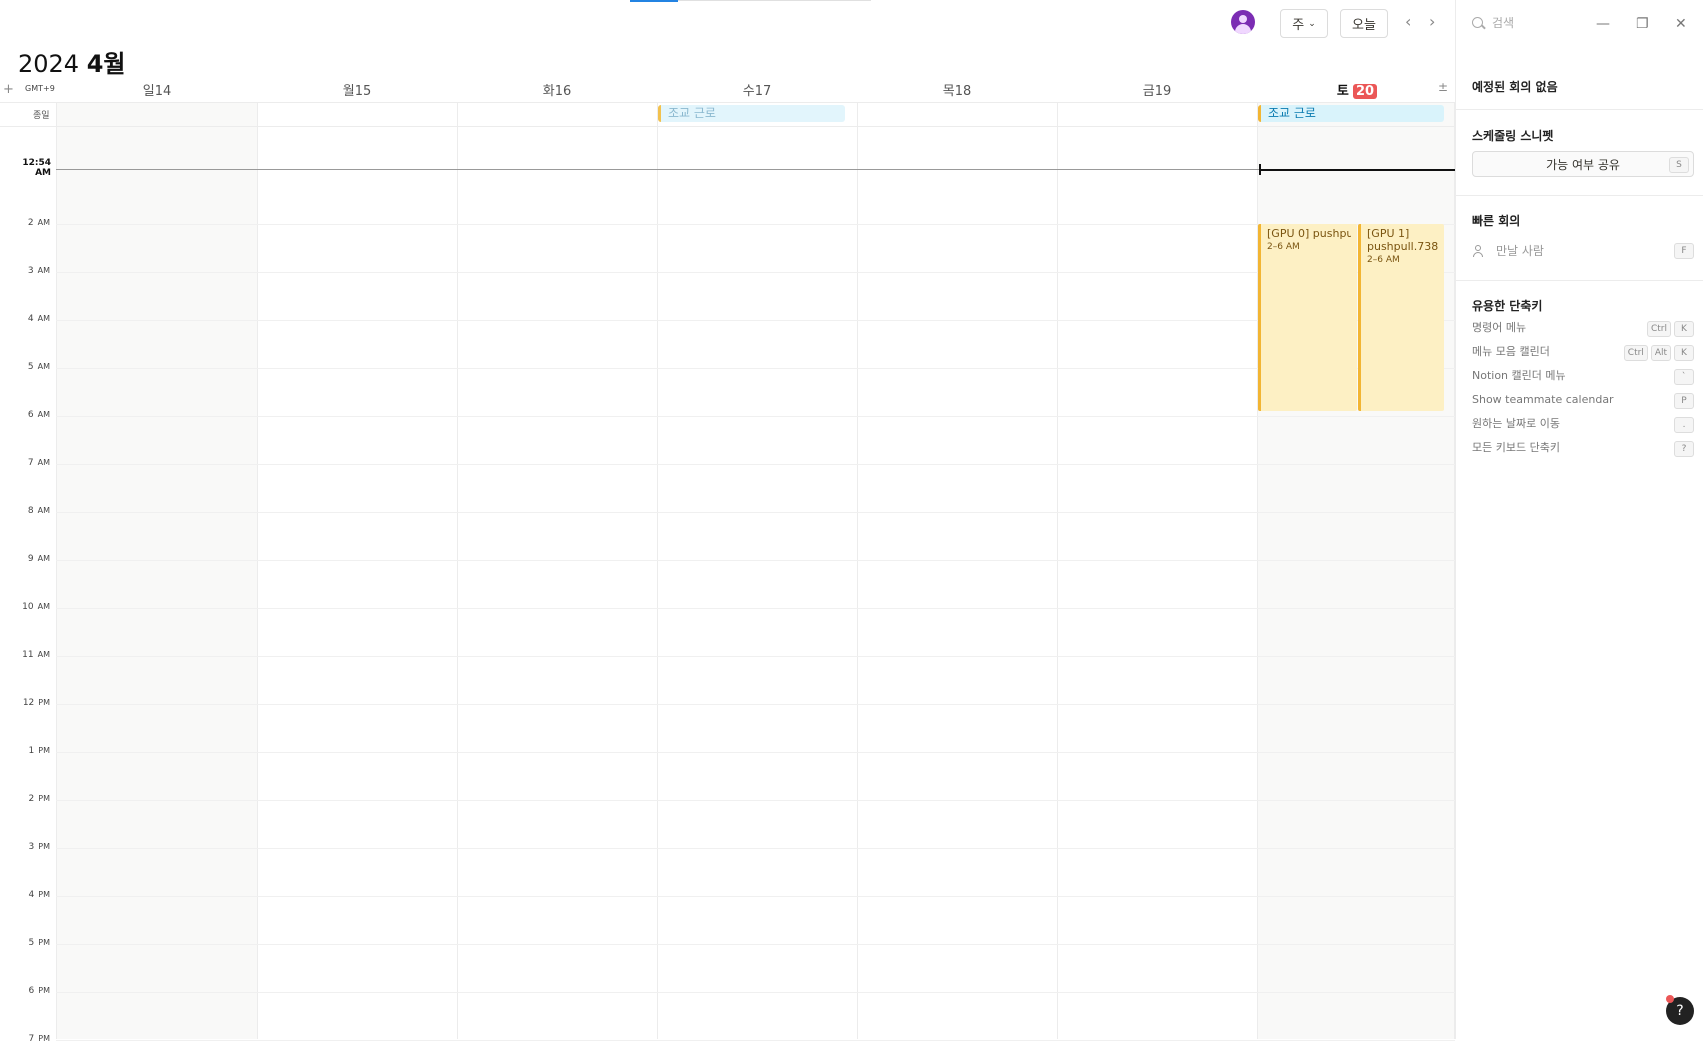  Describe the element at coordinates (38, 559) in the screenshot. I see `hour-label: 9 AM` at that location.